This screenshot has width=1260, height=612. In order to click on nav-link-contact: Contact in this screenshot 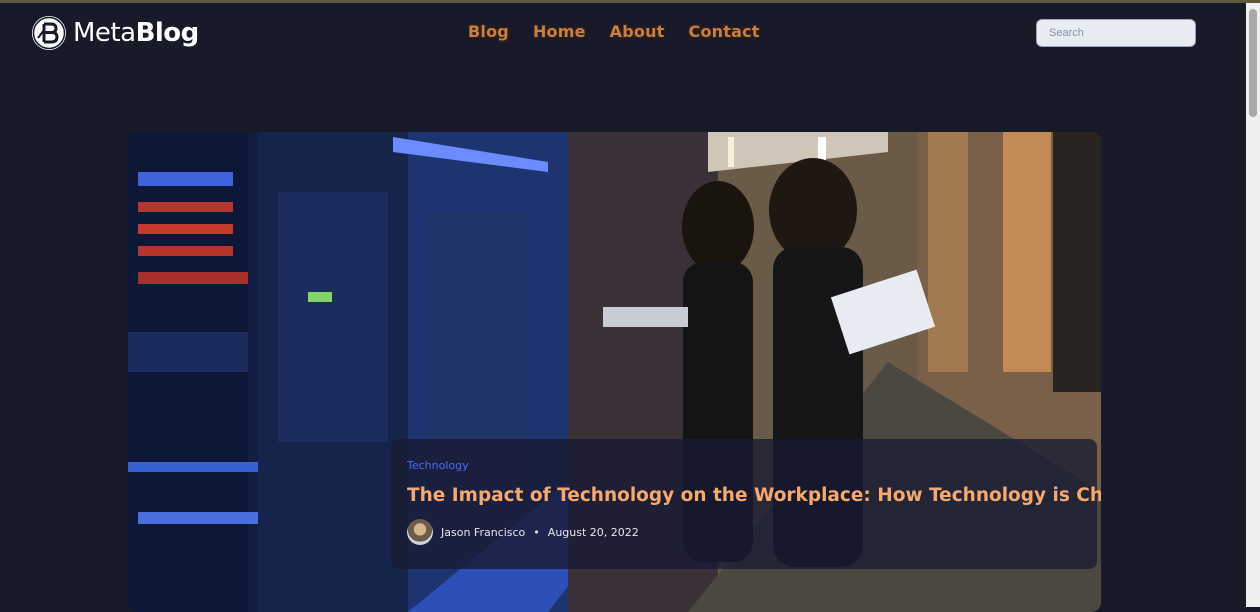, I will do `click(724, 31)`.